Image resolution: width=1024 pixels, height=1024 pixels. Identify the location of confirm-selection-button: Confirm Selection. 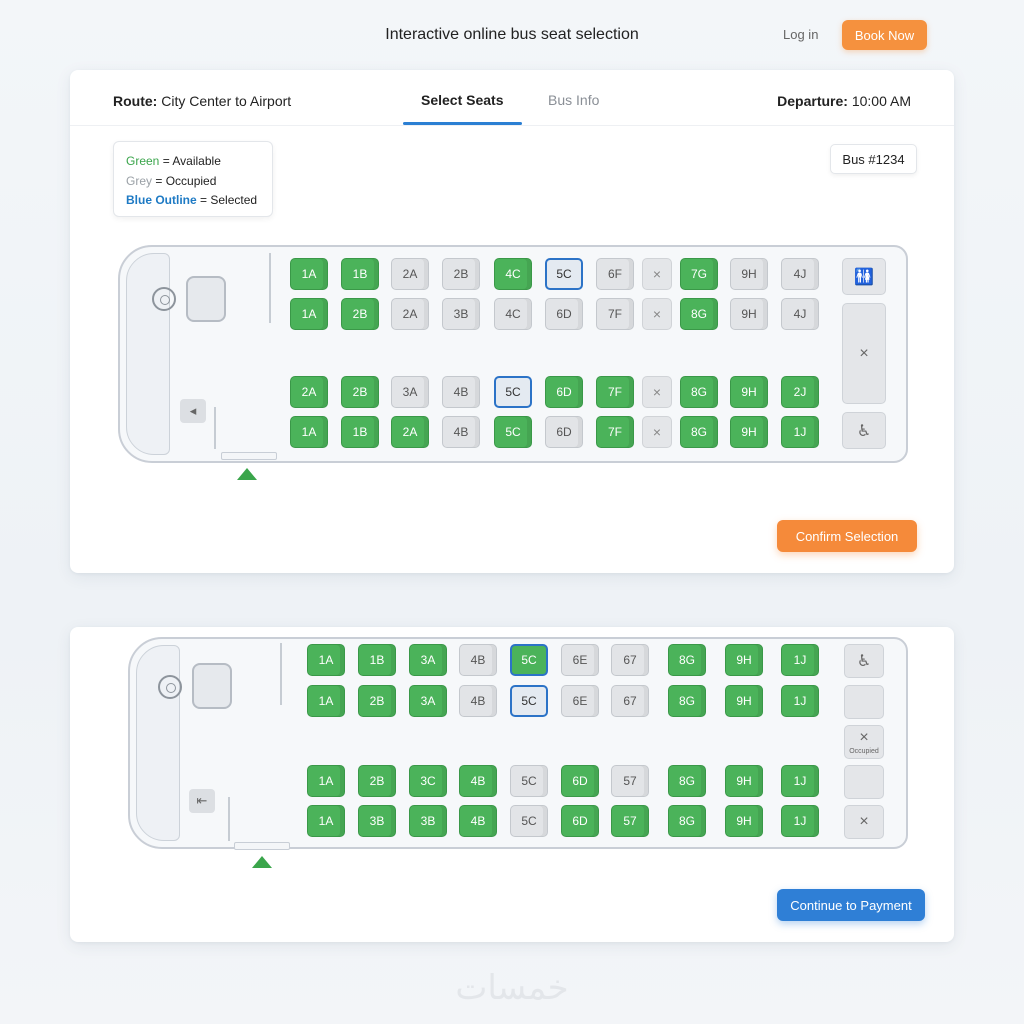
(847, 536).